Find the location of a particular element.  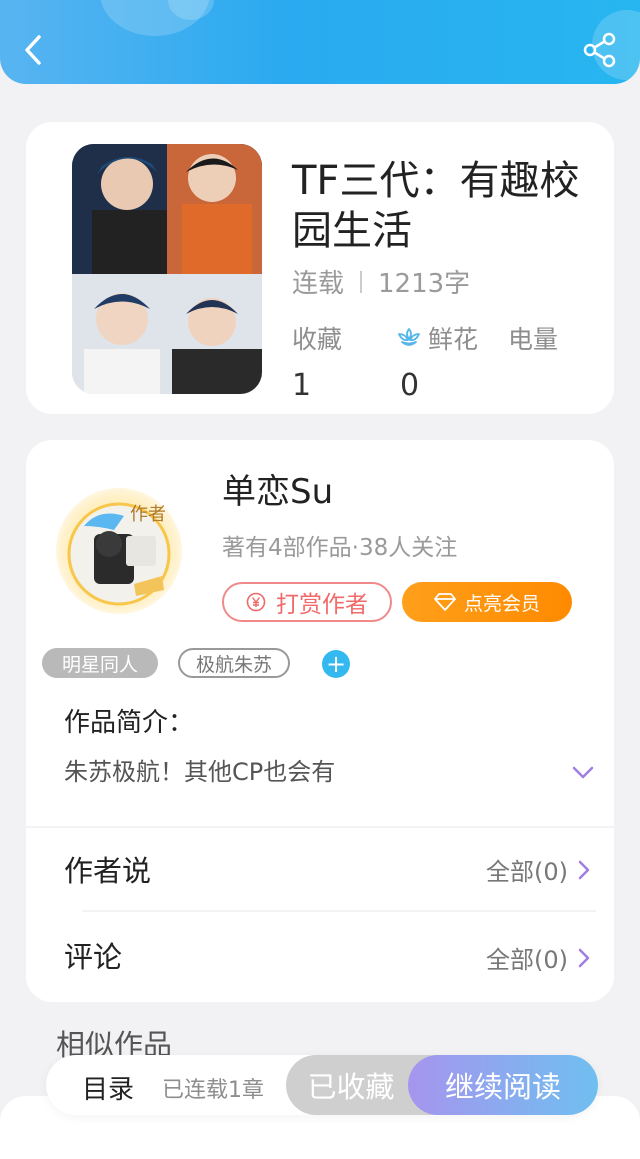

vip-button: 点亮会员 is located at coordinates (487, 602).